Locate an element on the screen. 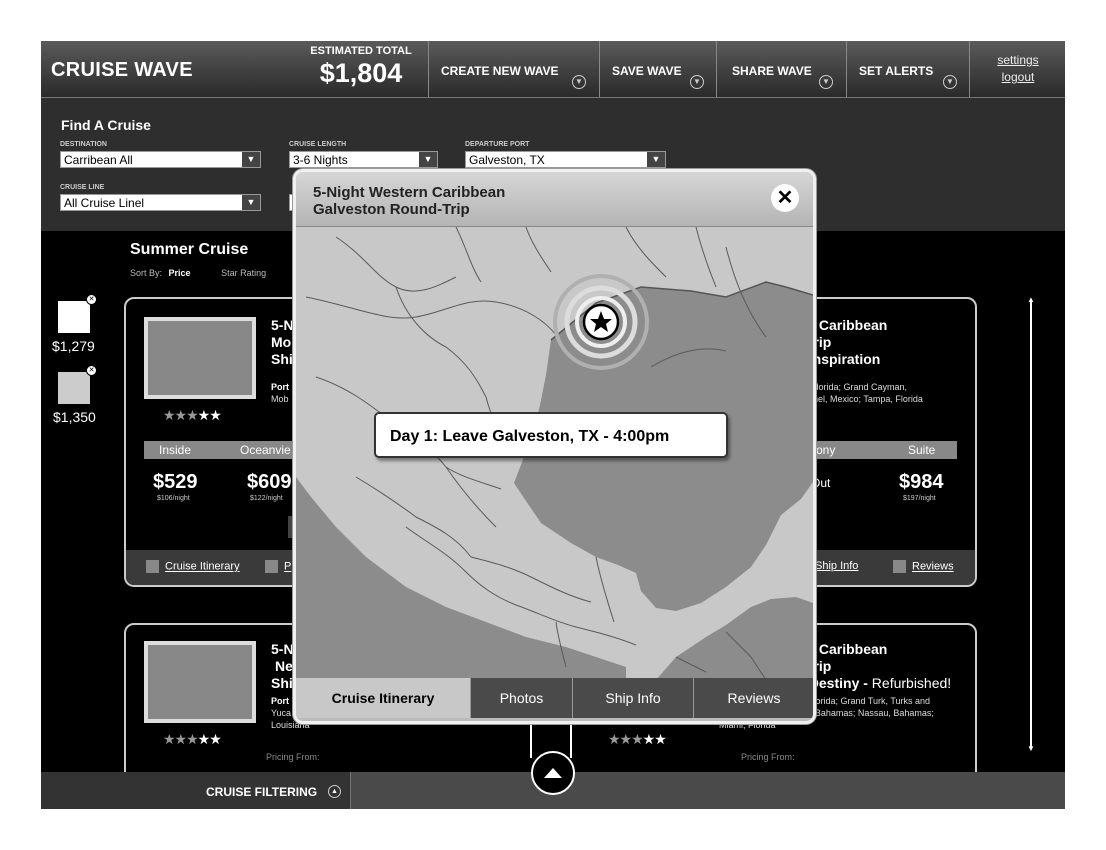 This screenshot has height=850, width=1106. departure-port-select: Galveston, TX ▼ is located at coordinates (565, 159).